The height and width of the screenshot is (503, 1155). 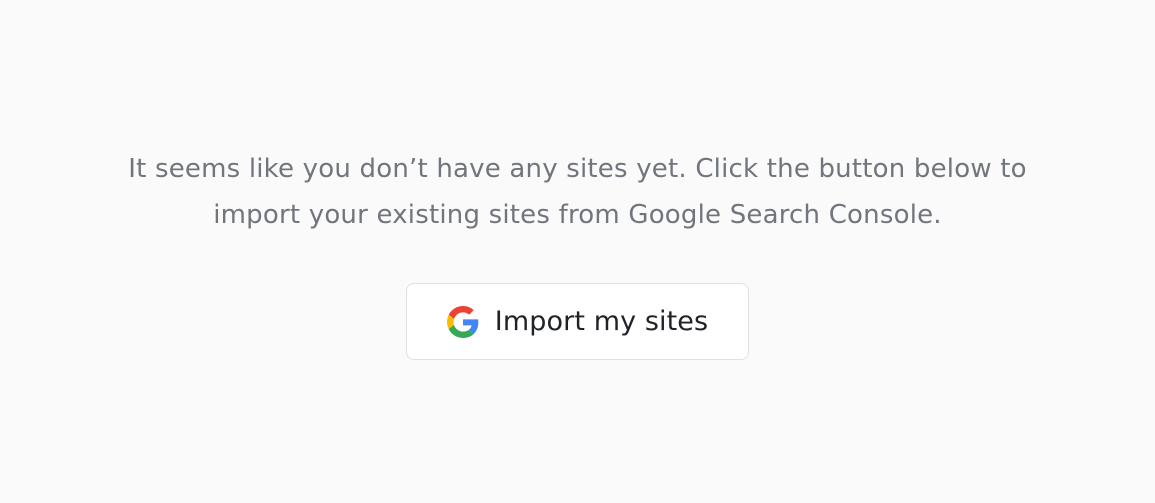 I want to click on import-sites-button-label: Import my sites, so click(x=601, y=321).